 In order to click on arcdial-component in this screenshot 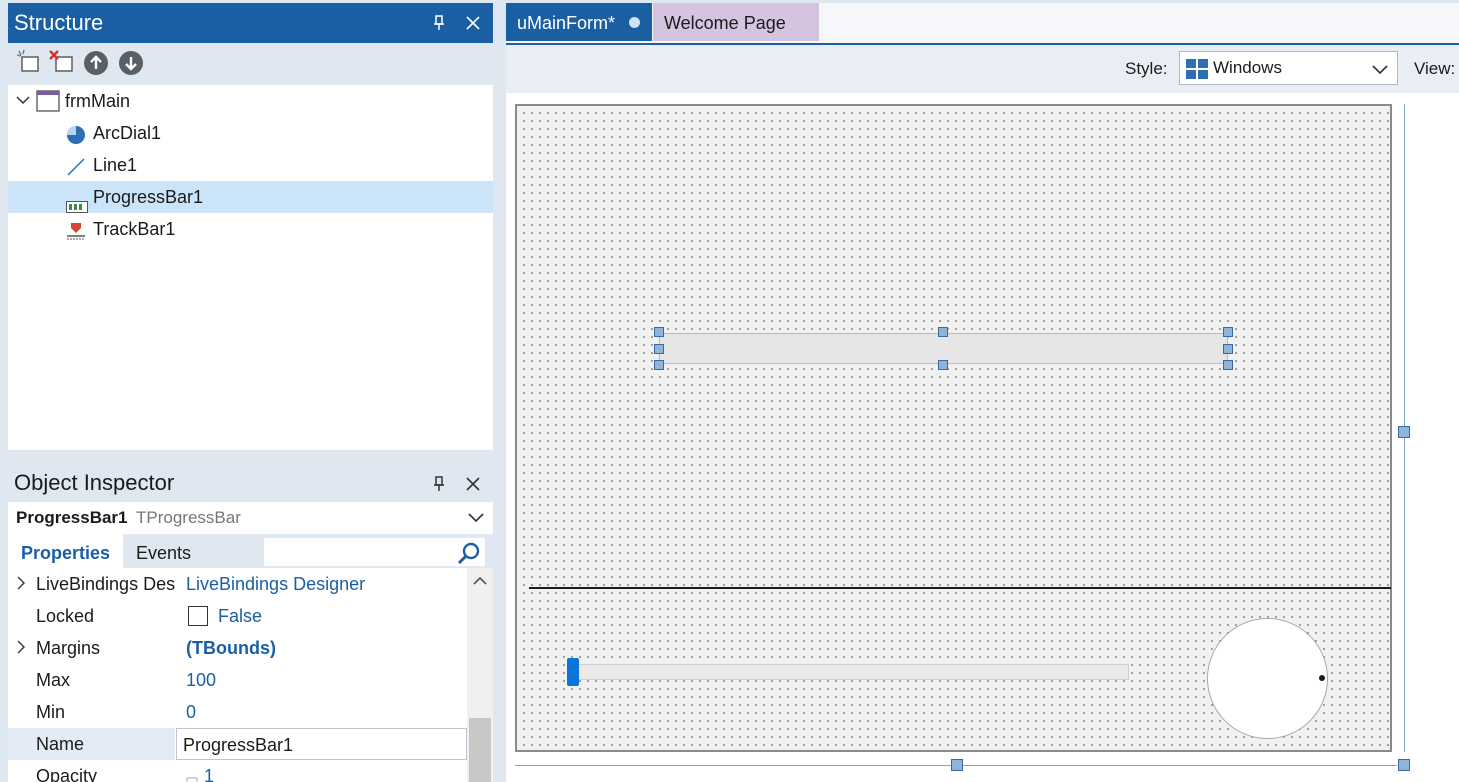, I will do `click(1267, 678)`.